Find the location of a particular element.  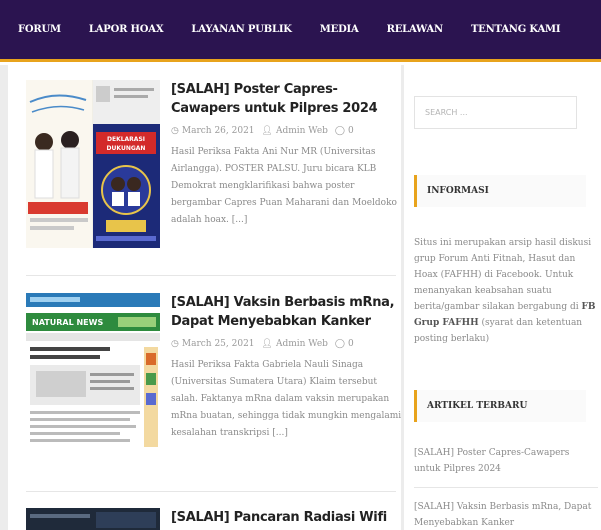

post-date: ◷ March 25, 2021 is located at coordinates (213, 344).